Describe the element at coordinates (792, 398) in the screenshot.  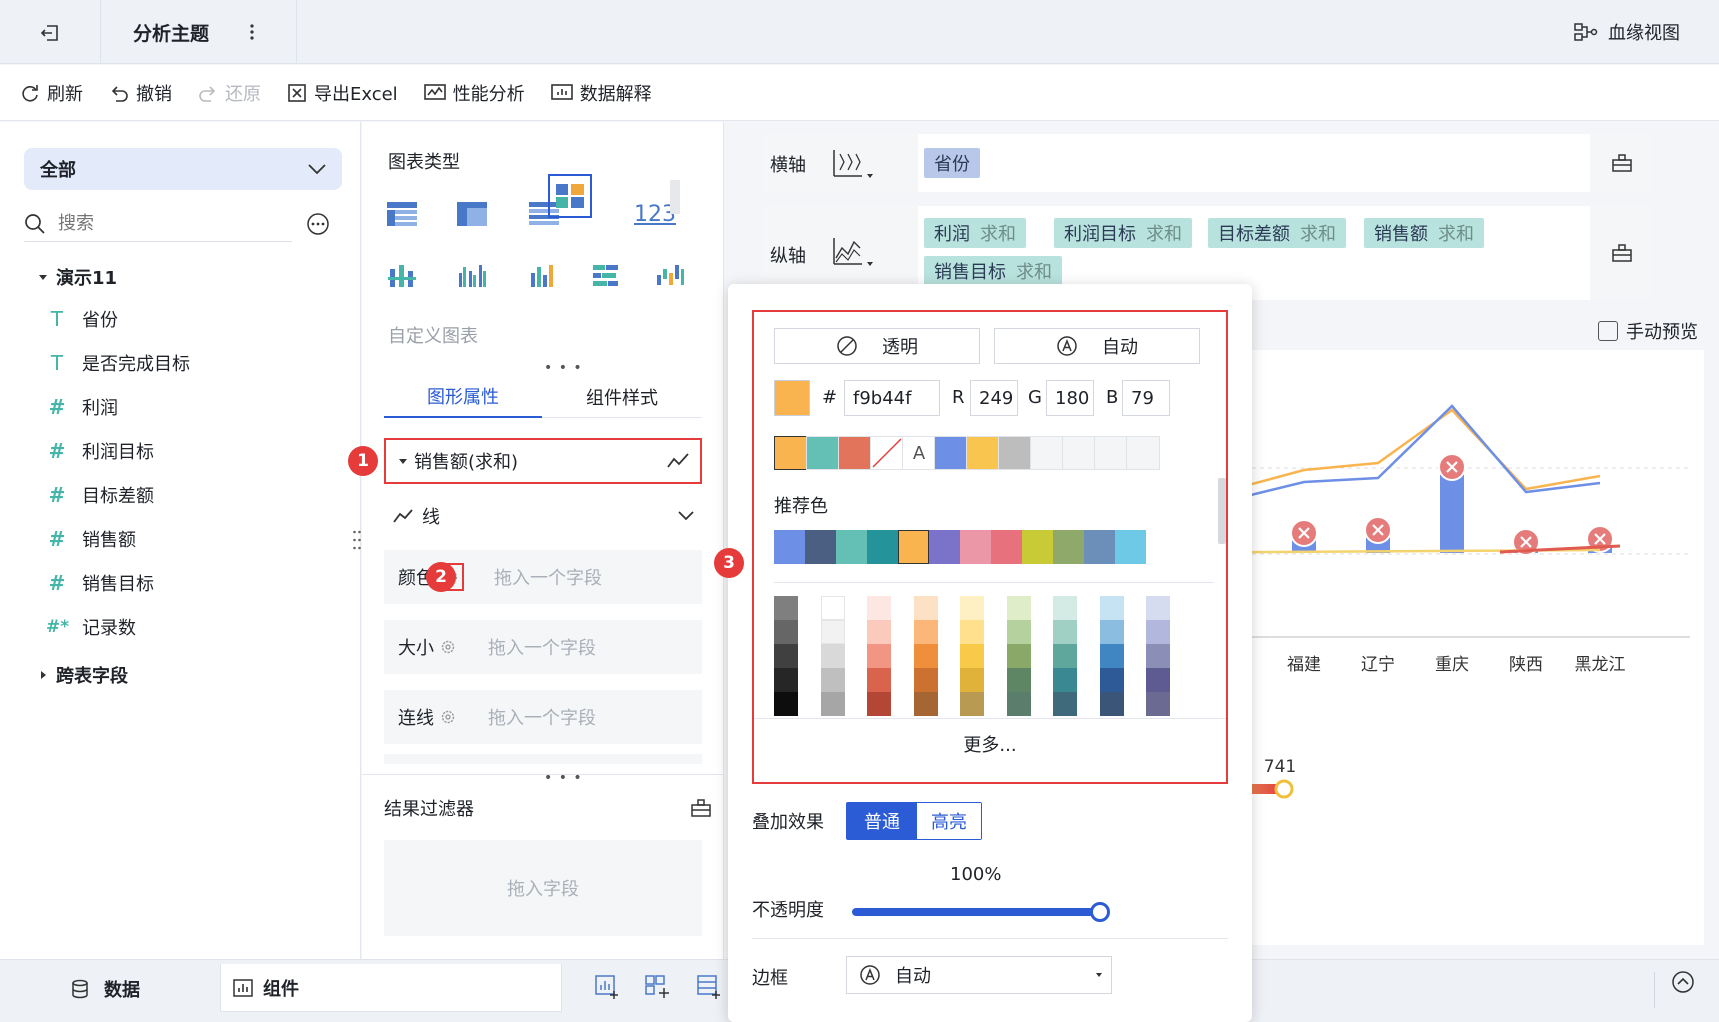
I see `current-color-swatch` at that location.